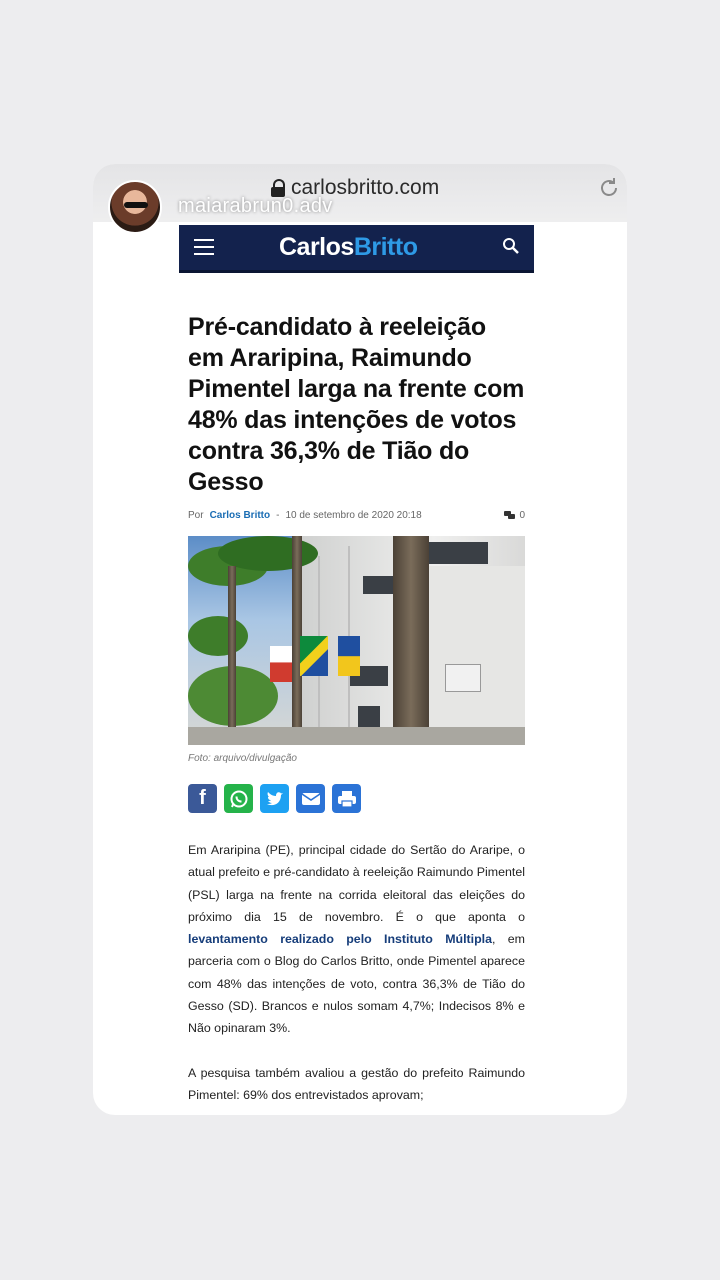 The image size is (720, 1280). I want to click on facebook-icon: f, so click(202, 798).